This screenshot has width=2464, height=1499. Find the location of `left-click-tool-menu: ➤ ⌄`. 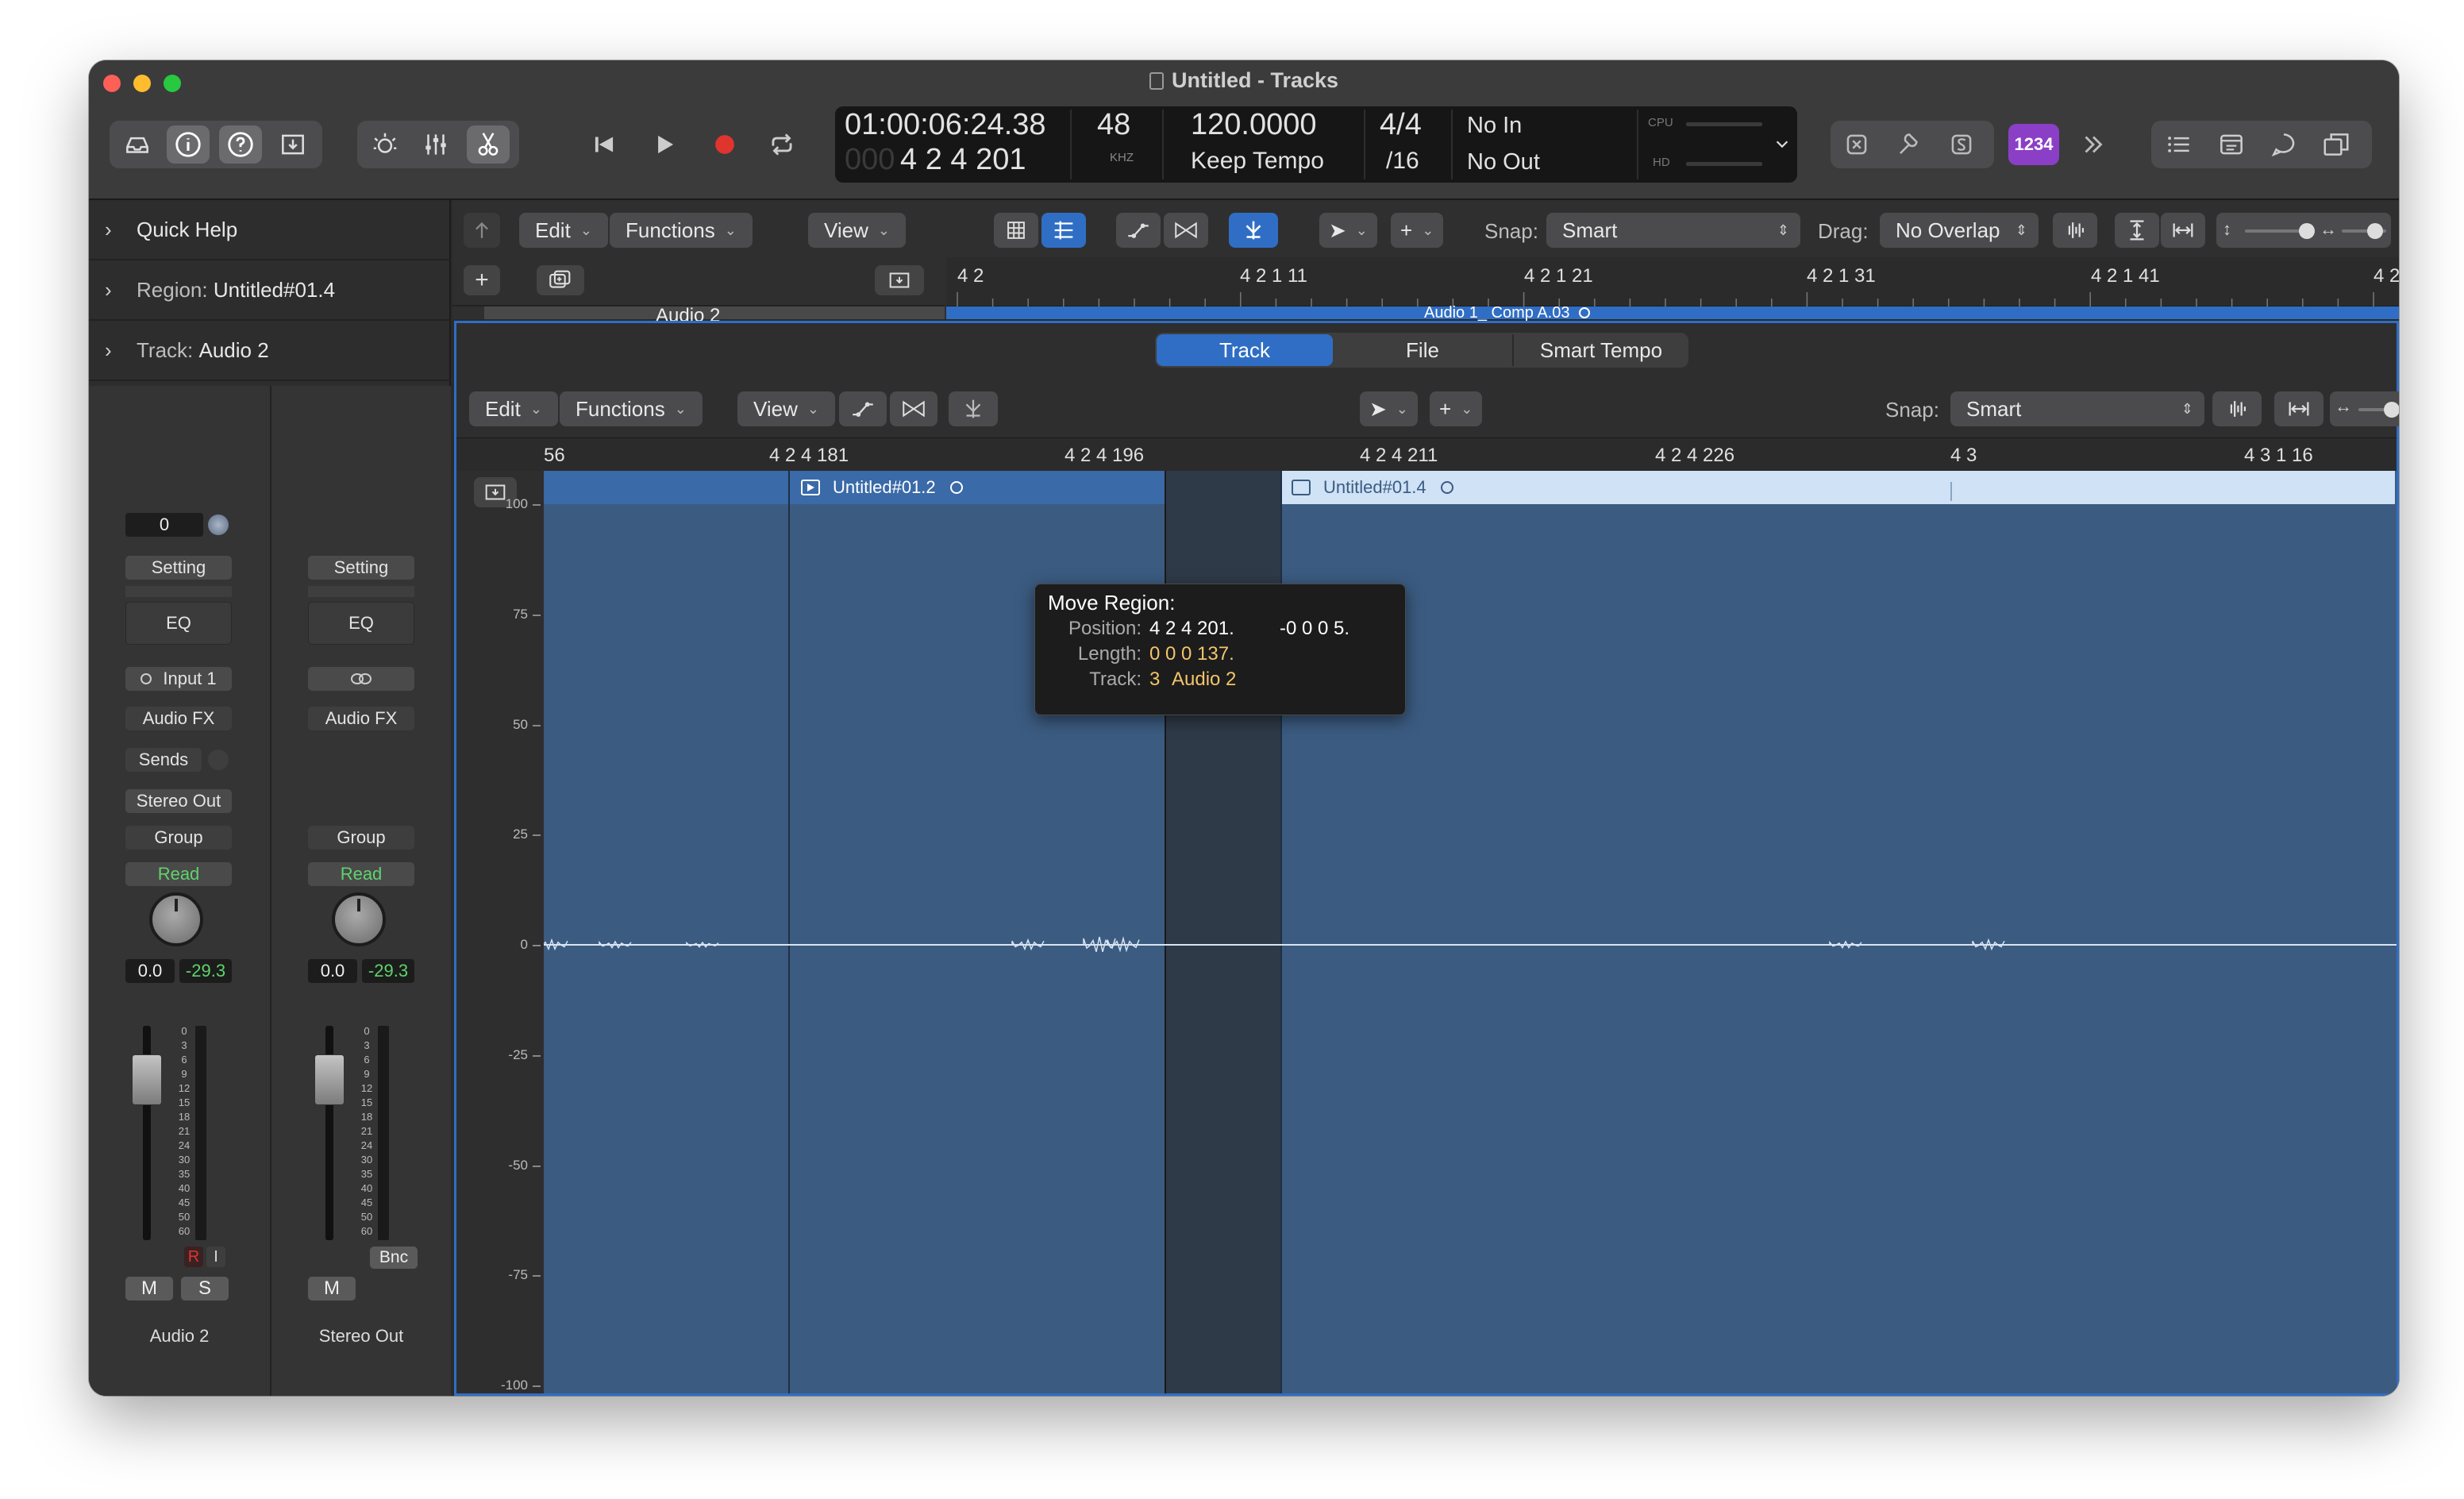

left-click-tool-menu: ➤ ⌄ is located at coordinates (1348, 230).